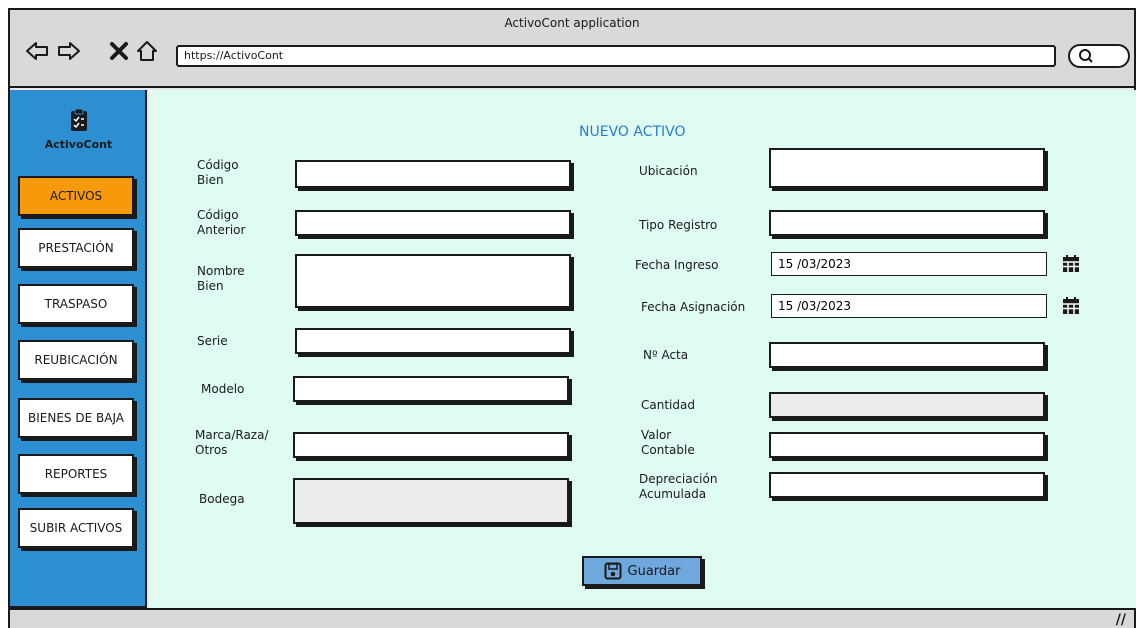  I want to click on fecha-ingreso-field, so click(909, 264).